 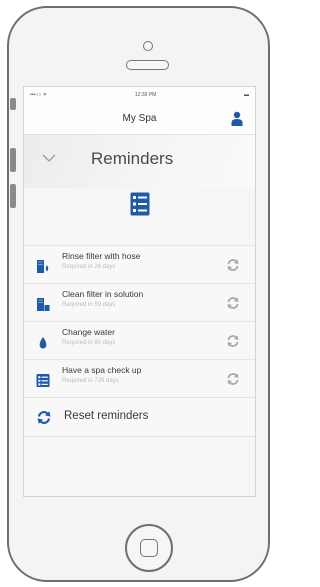 What do you see at coordinates (89, 267) in the screenshot?
I see `reminder-due: Required in 26 days` at bounding box center [89, 267].